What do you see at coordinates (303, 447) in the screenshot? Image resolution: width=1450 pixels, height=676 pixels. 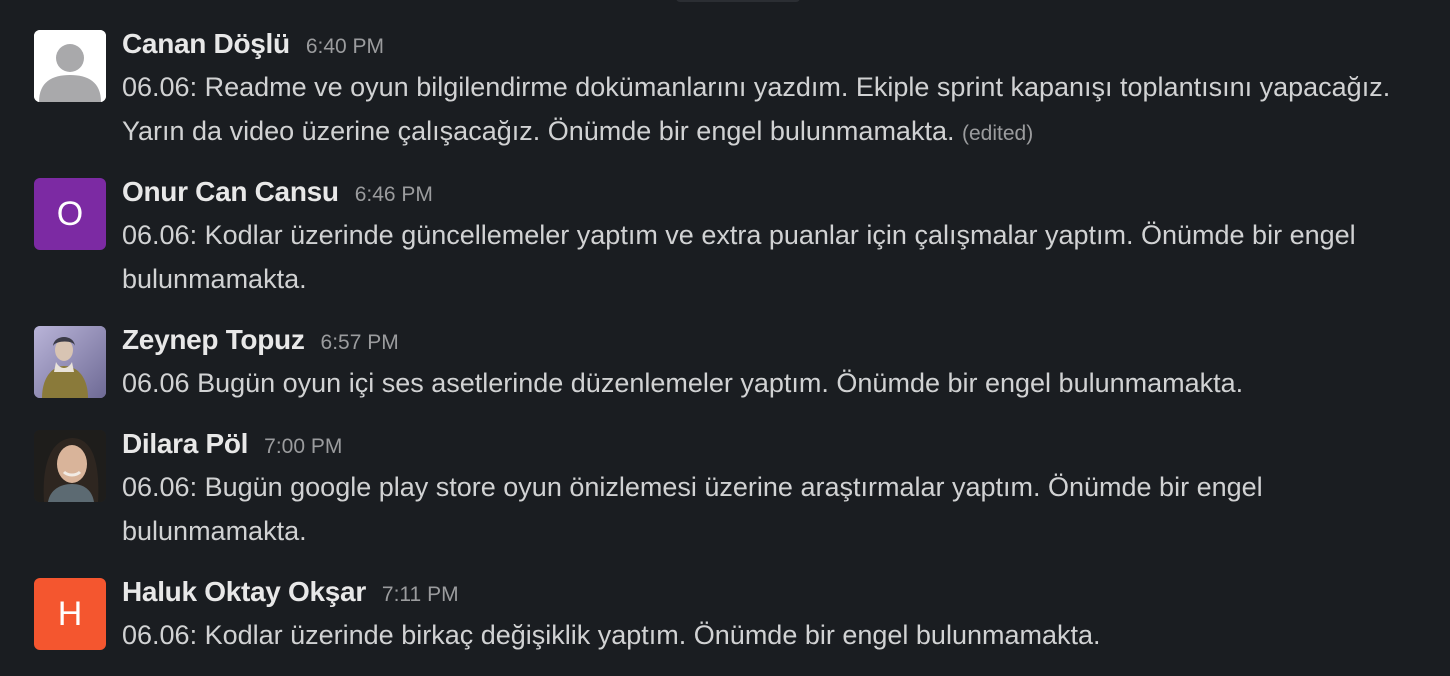 I see `timestamp: 7:00 PM` at bounding box center [303, 447].